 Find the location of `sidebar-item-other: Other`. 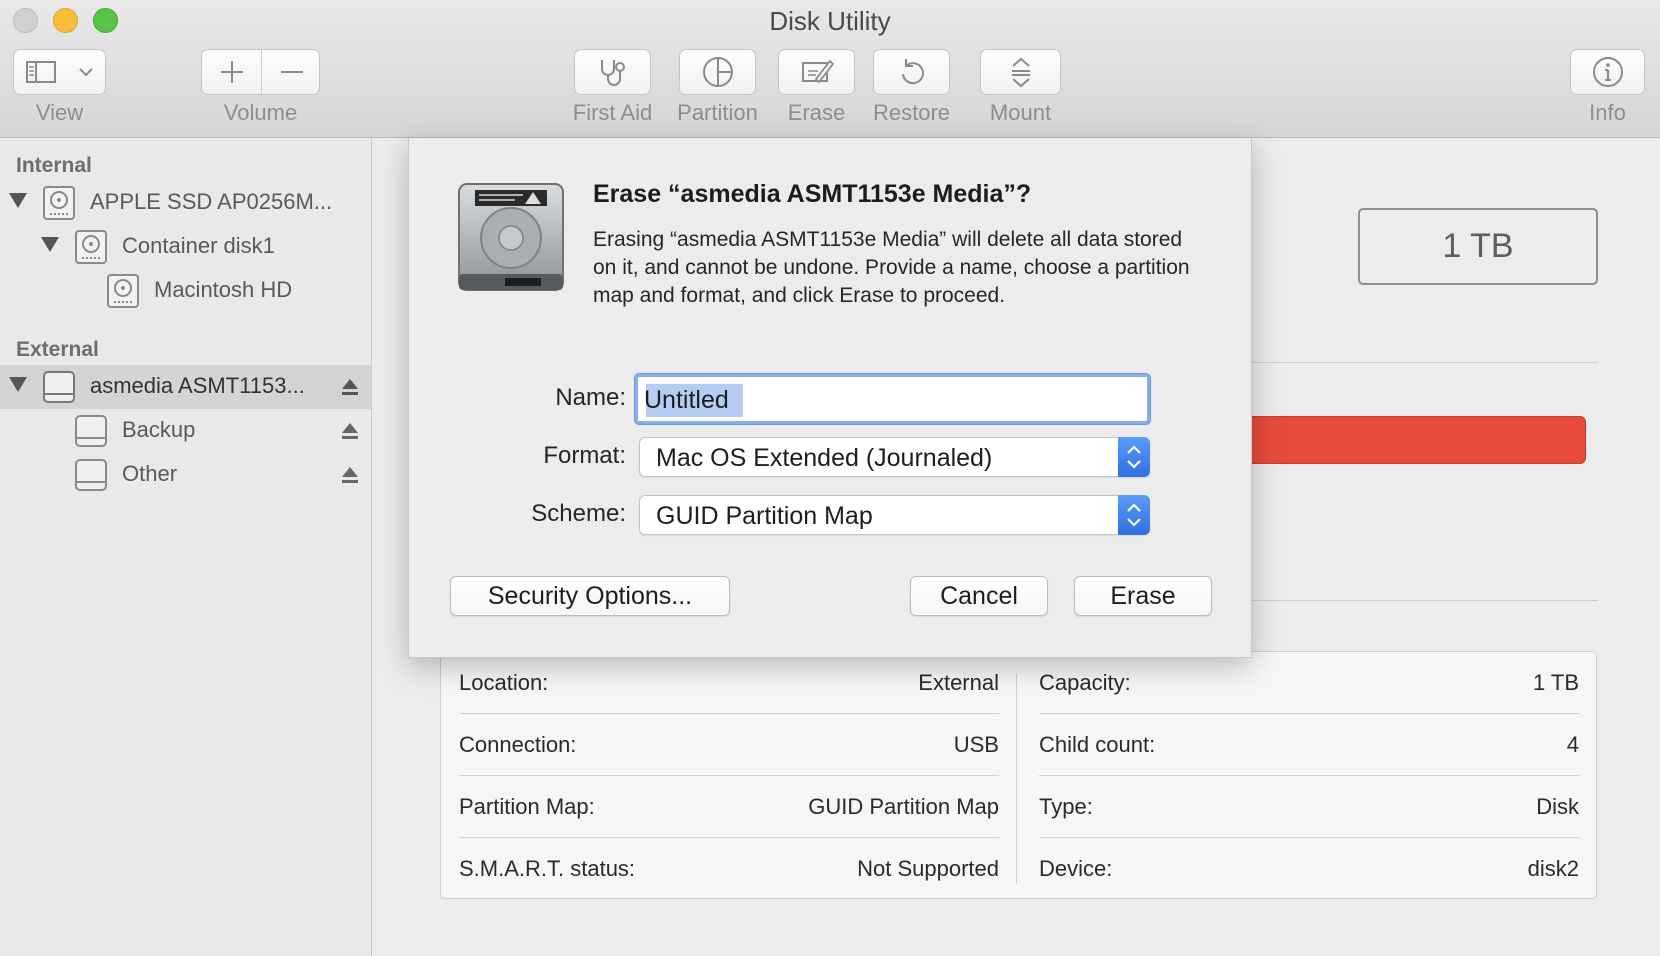

sidebar-item-other: Other is located at coordinates (185, 475).